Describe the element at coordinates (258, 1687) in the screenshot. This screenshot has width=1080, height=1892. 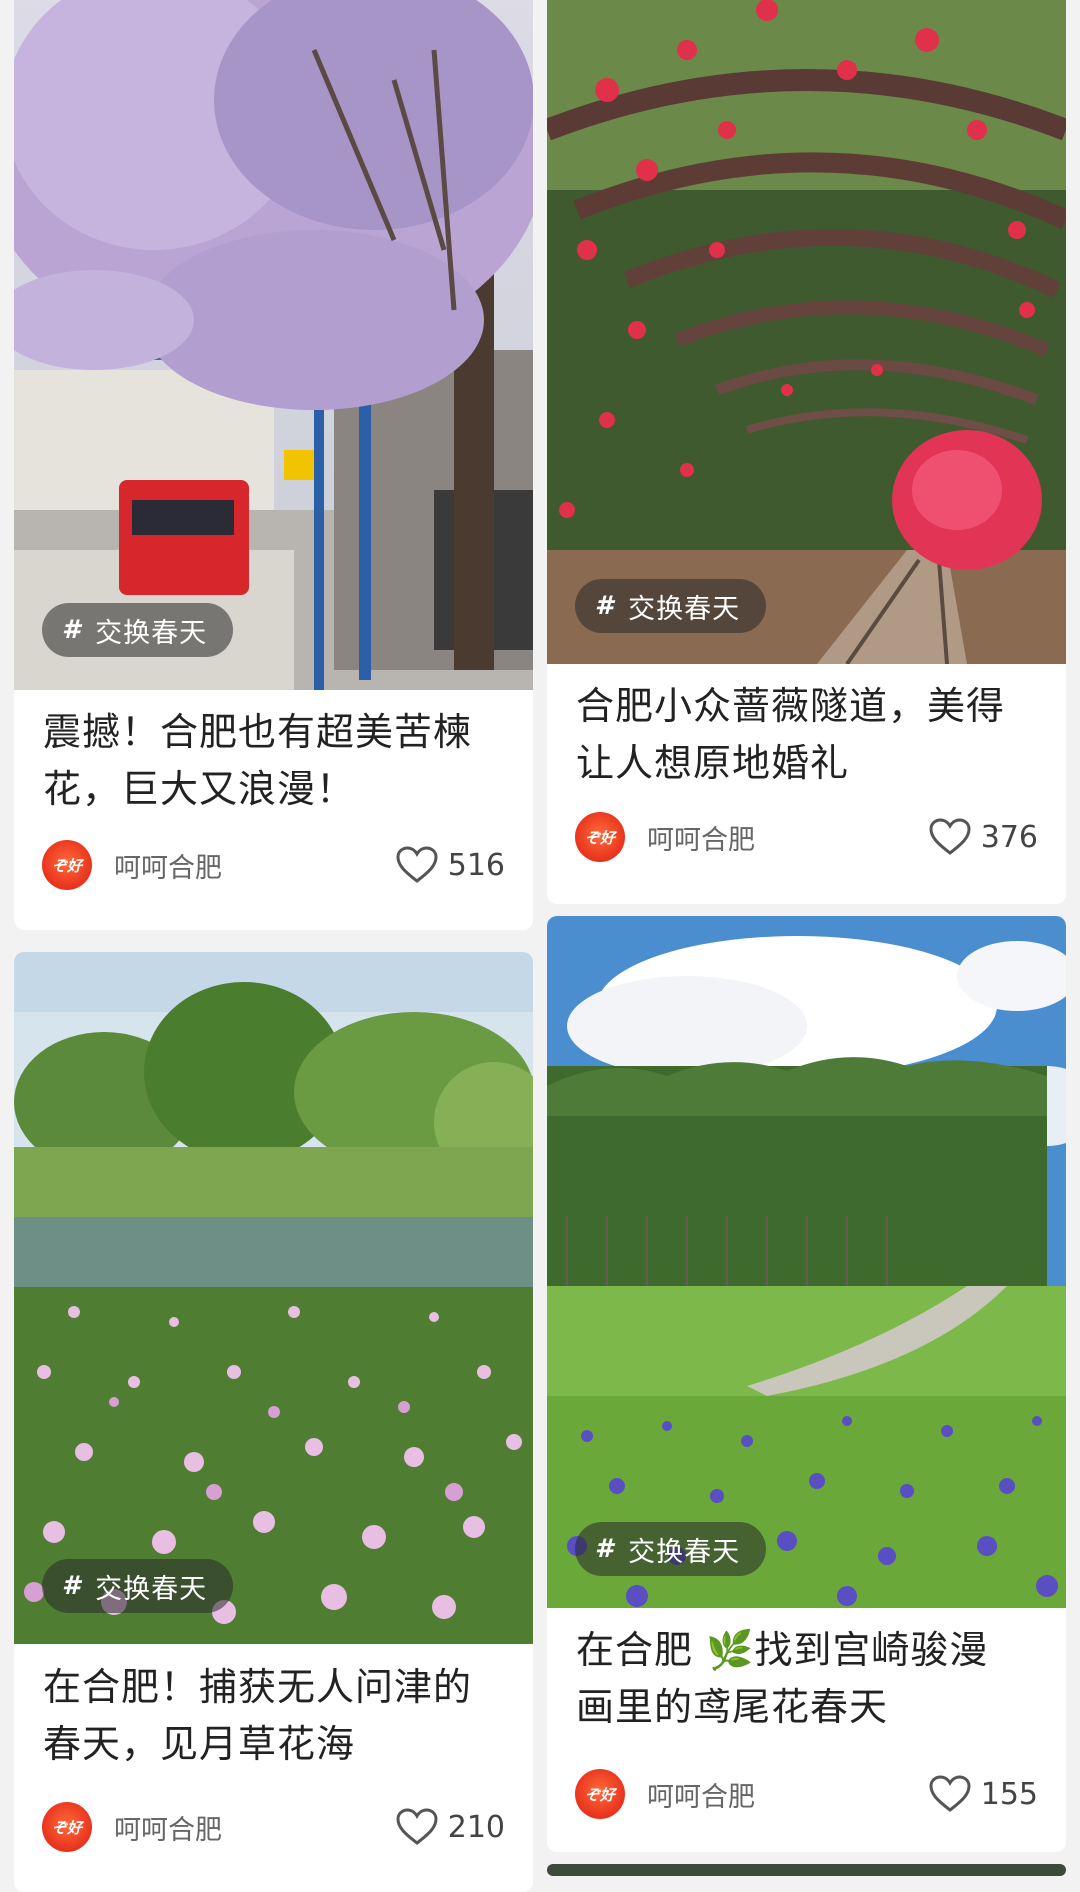
I see `post-title-line: 在合肥！捕获无人问津的` at that location.